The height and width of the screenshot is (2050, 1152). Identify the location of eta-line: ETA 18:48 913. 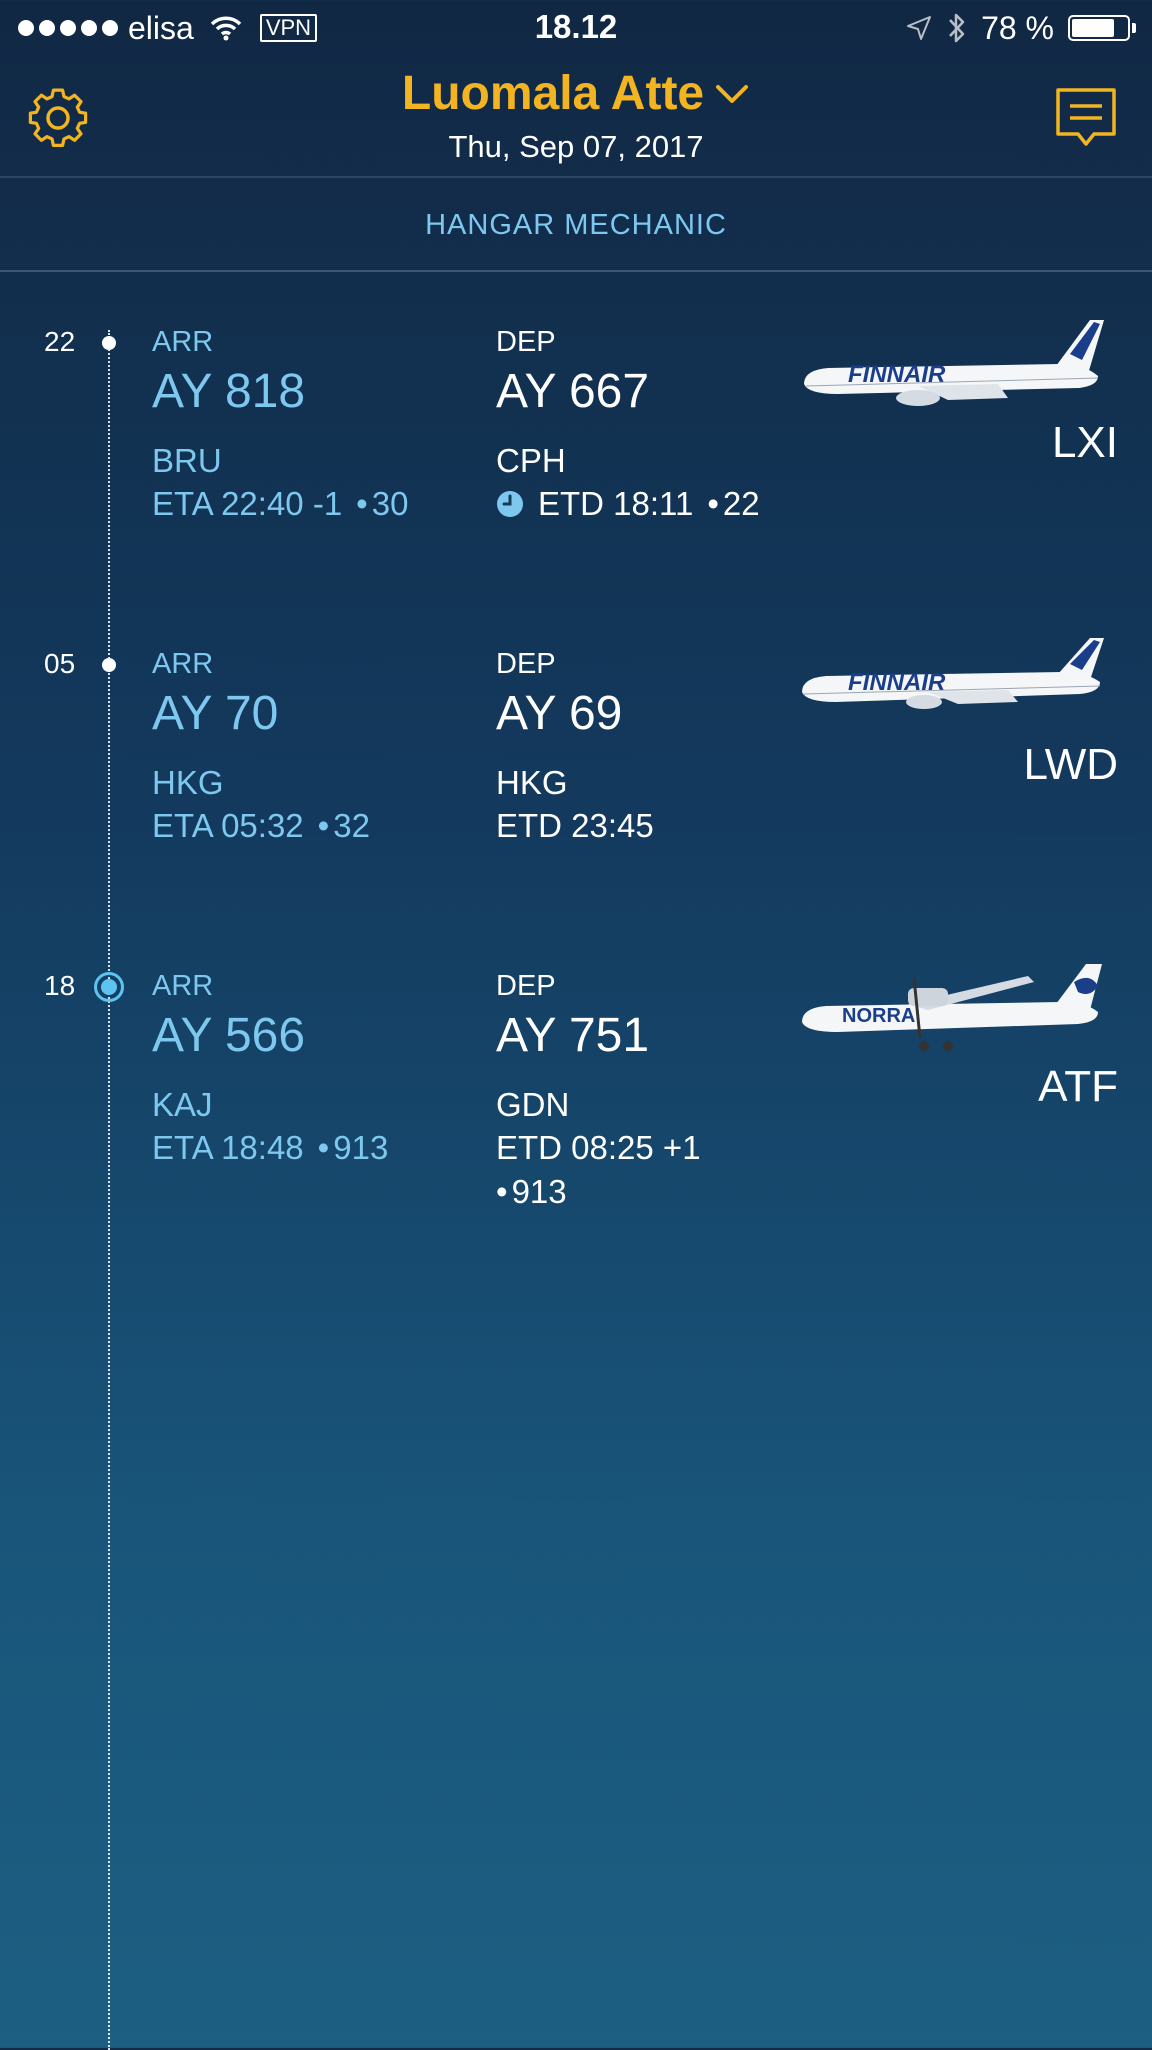
(270, 1148).